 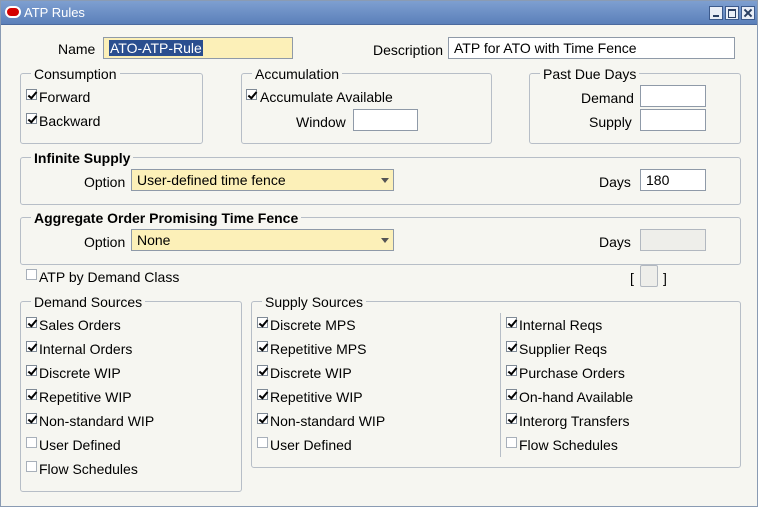 I want to click on aggregate-option-label: Option, so click(x=105, y=242).